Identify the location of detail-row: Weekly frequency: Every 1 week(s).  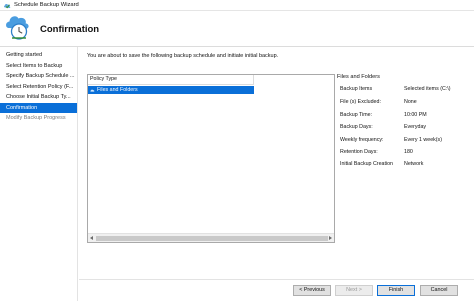
(405, 143).